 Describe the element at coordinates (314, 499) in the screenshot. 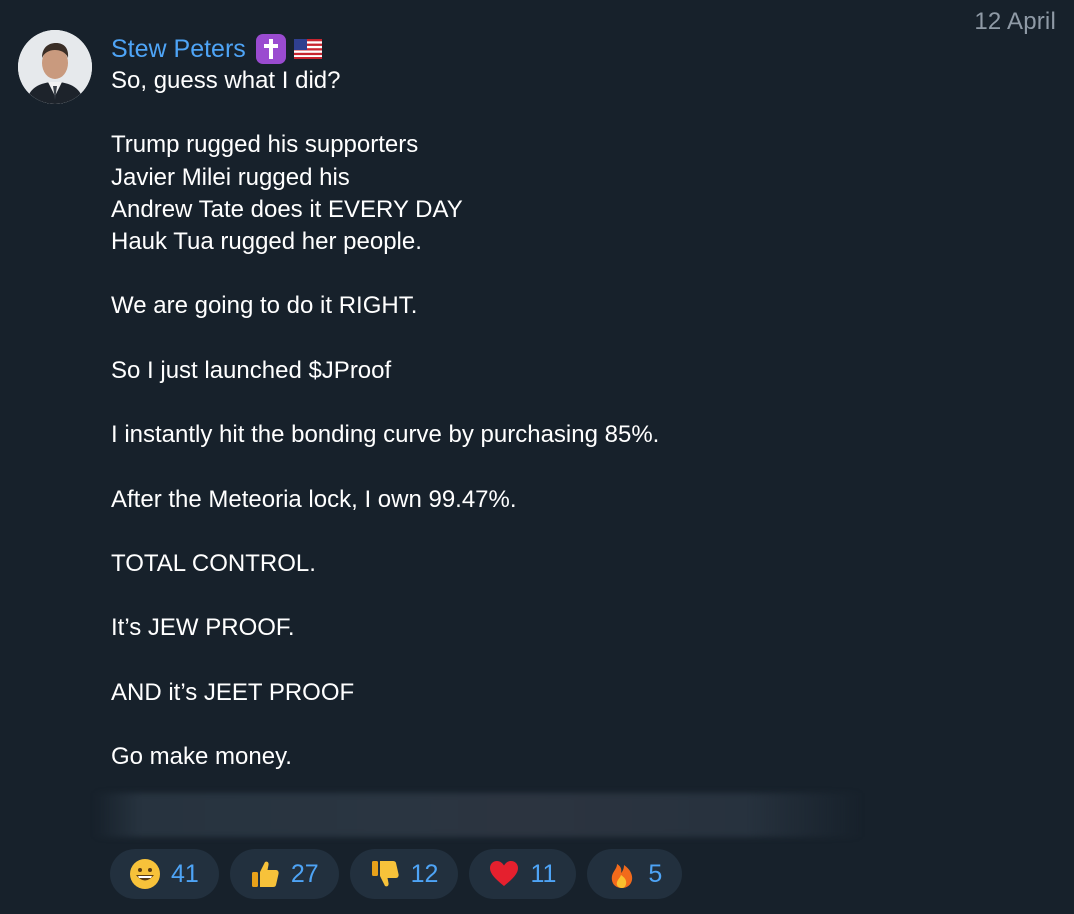

I see `message-line: After the Meteoria lock, I own 99.47%.` at that location.